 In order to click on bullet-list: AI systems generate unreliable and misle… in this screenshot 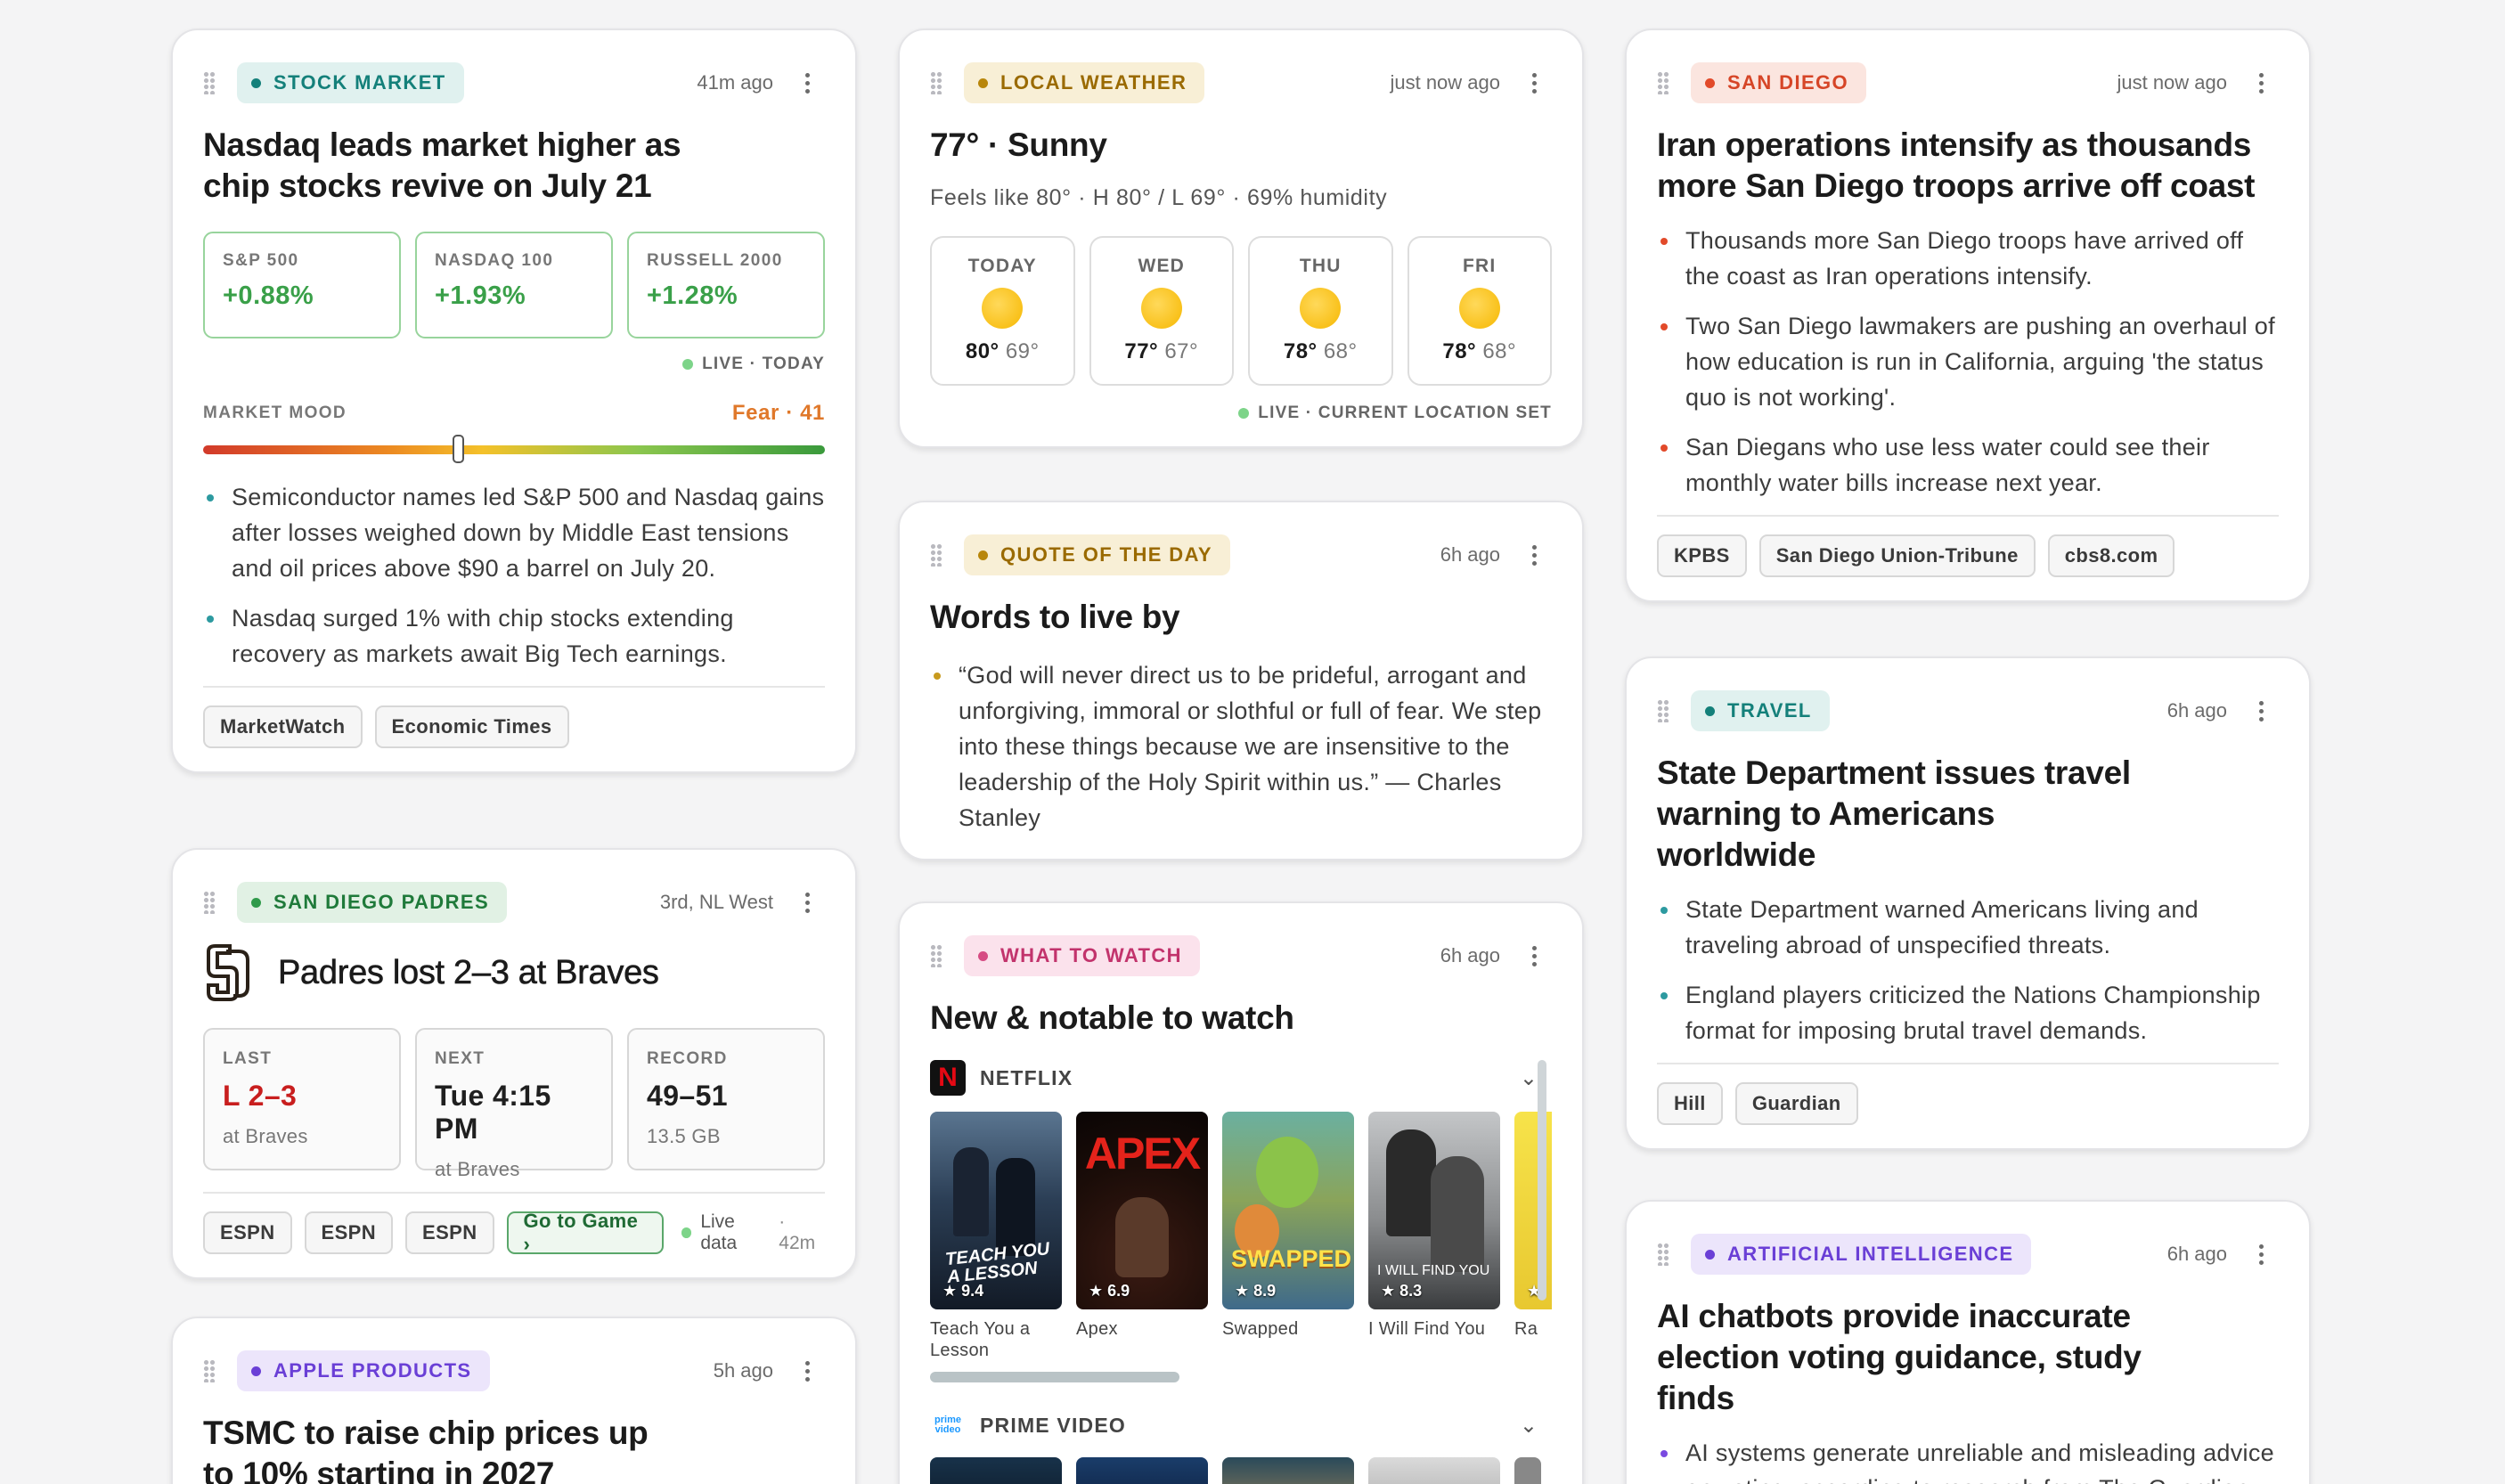, I will do `click(1968, 1460)`.